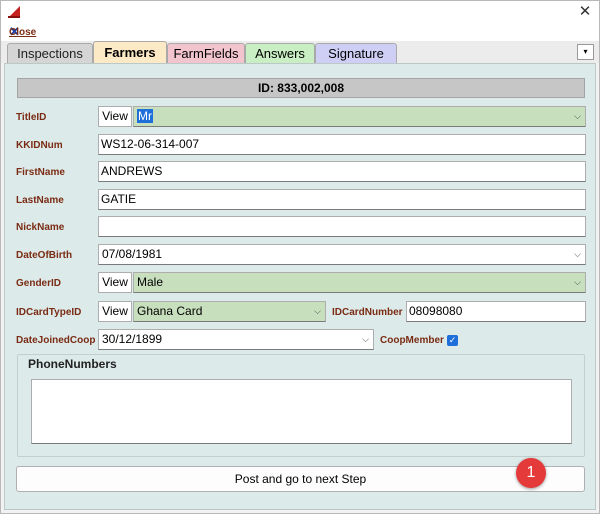 This screenshot has height=514, width=600. I want to click on phone-numbers-list, so click(301, 411).